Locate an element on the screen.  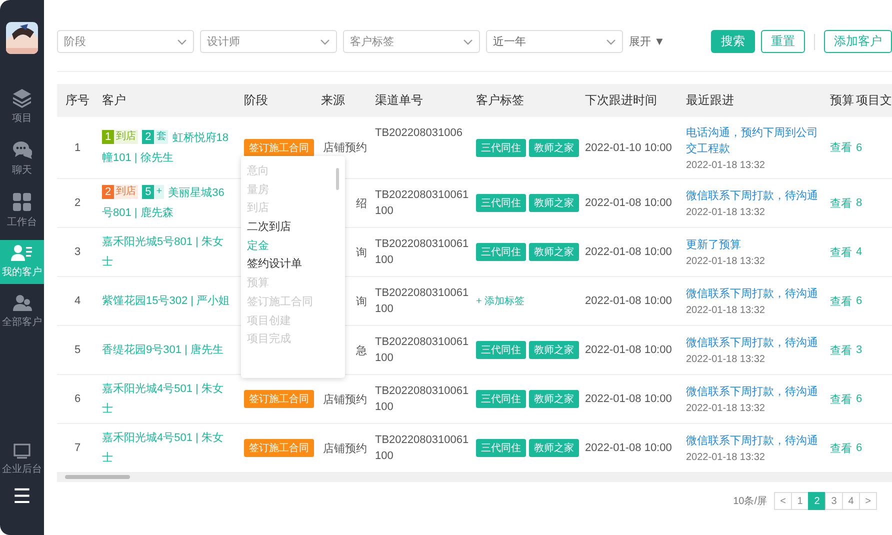
sidebar-item: 项目 is located at coordinates (22, 107).